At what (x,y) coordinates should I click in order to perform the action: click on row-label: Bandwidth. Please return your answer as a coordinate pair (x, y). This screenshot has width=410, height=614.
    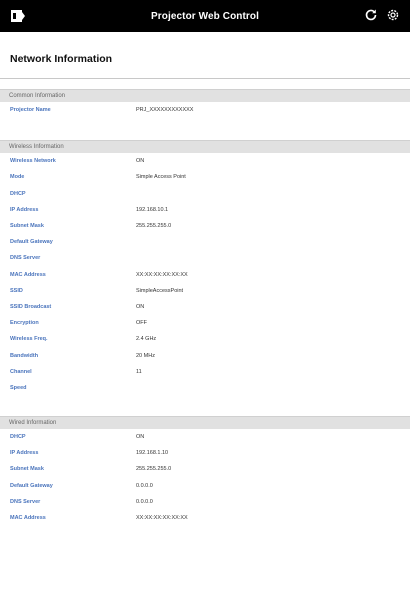
    Looking at the image, I should click on (24, 355).